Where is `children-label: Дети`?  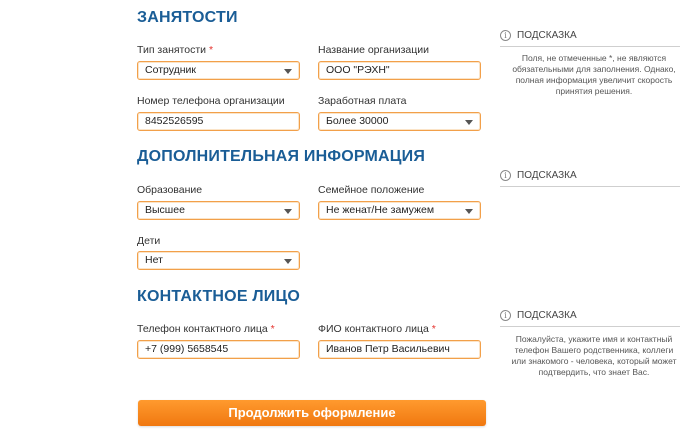 children-label: Дети is located at coordinates (149, 241).